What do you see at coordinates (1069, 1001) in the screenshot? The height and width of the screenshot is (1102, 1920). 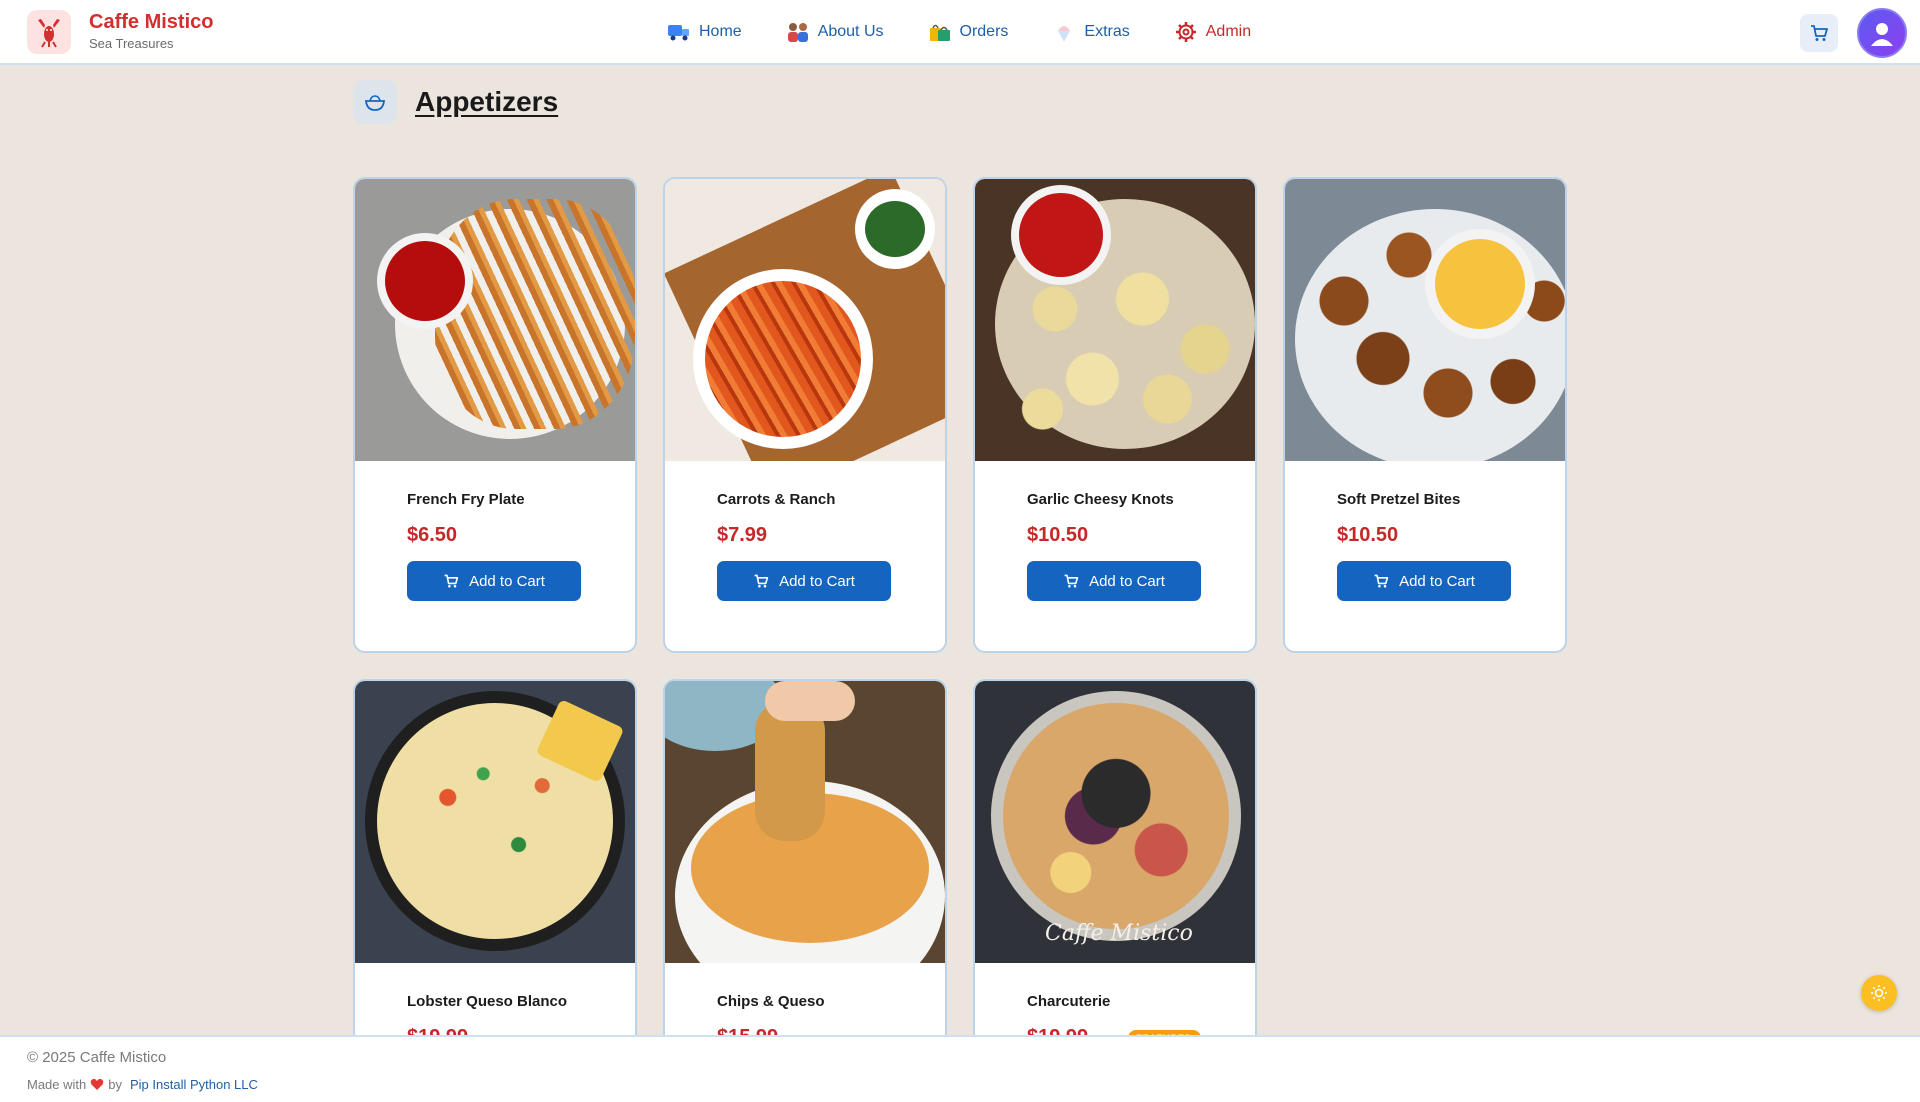 I see `product-name: Charcuterie` at bounding box center [1069, 1001].